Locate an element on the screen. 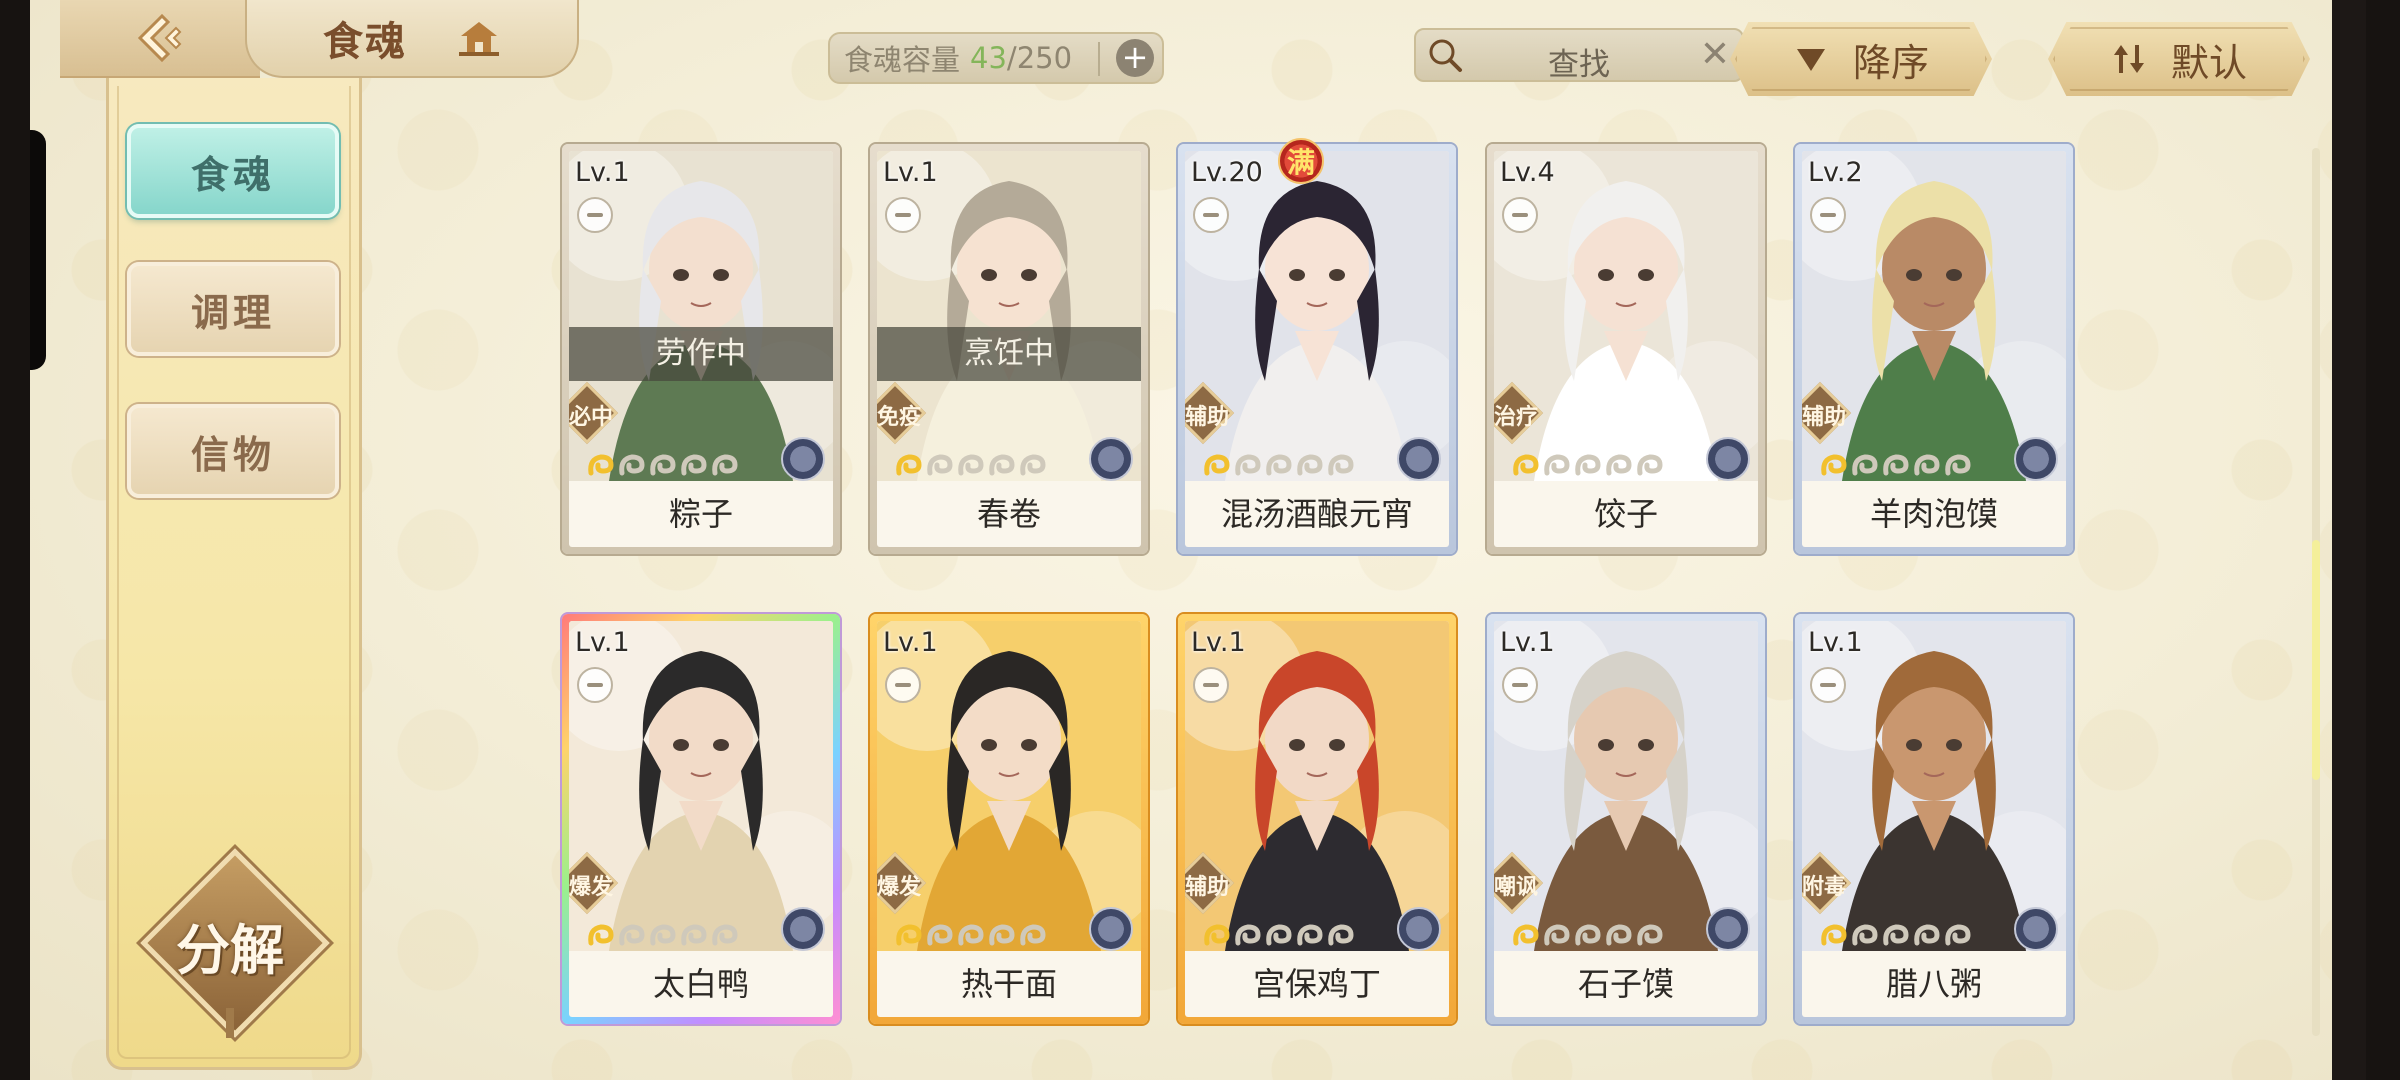  role-label: 嘲讽 is located at coordinates (1516, 887).